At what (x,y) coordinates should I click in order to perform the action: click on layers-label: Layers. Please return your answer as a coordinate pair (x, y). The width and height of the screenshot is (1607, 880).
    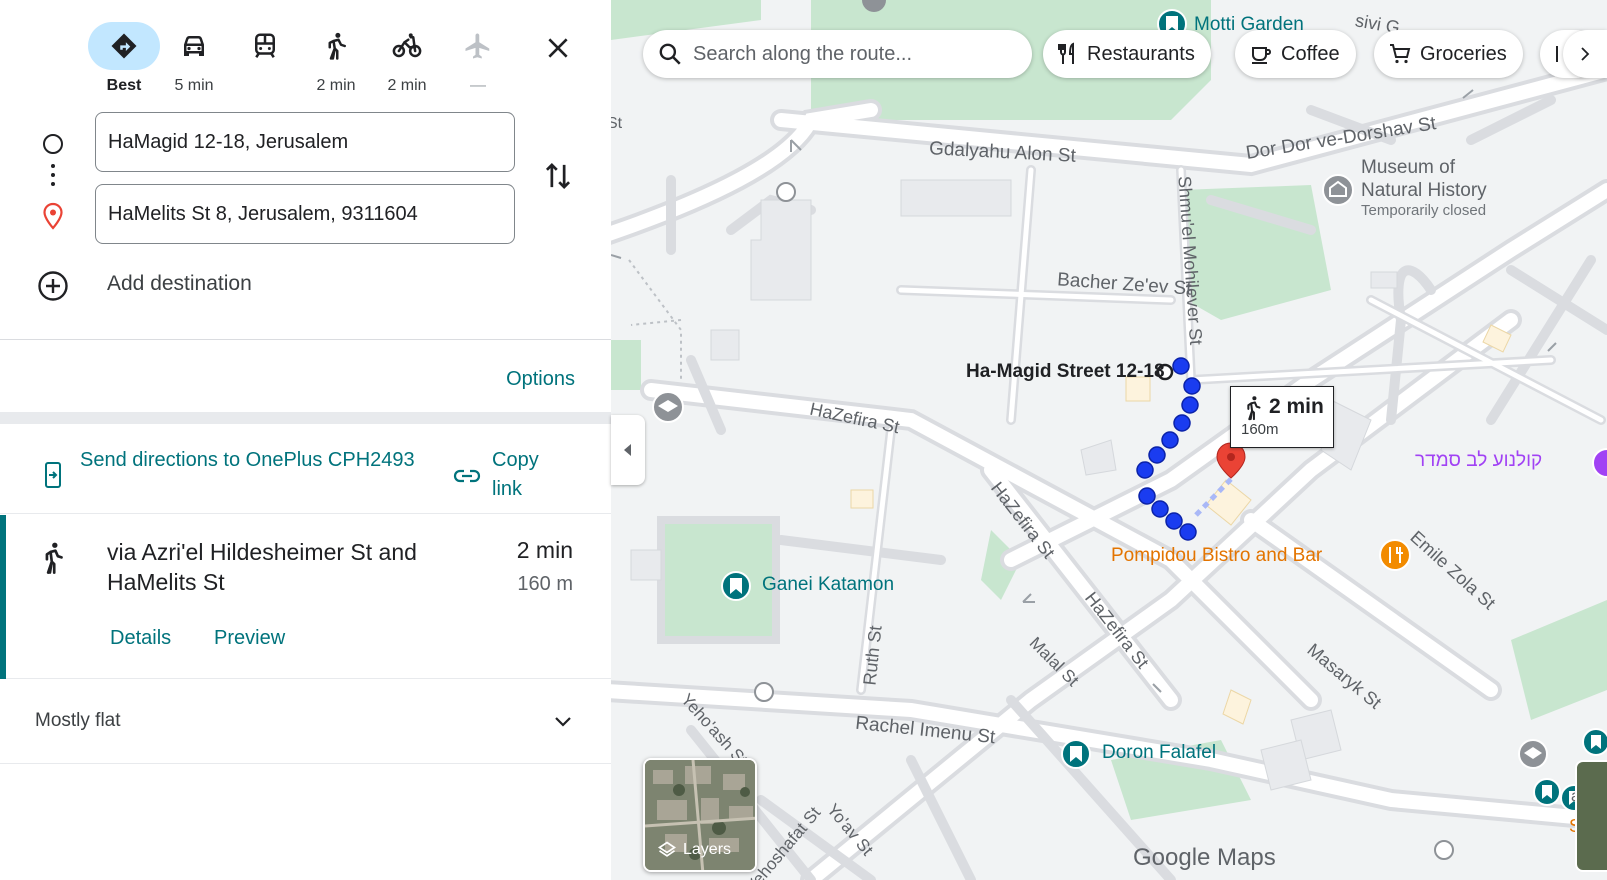
    Looking at the image, I should click on (707, 849).